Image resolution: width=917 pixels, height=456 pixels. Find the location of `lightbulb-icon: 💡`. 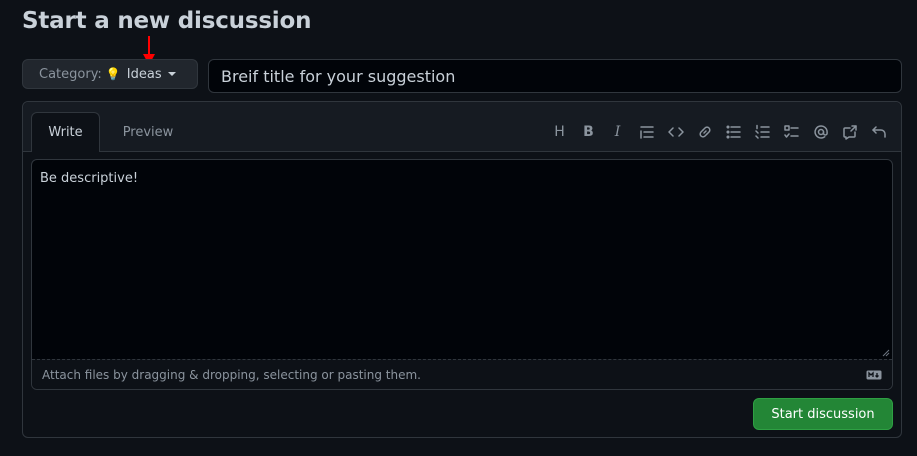

lightbulb-icon: 💡 is located at coordinates (113, 74).